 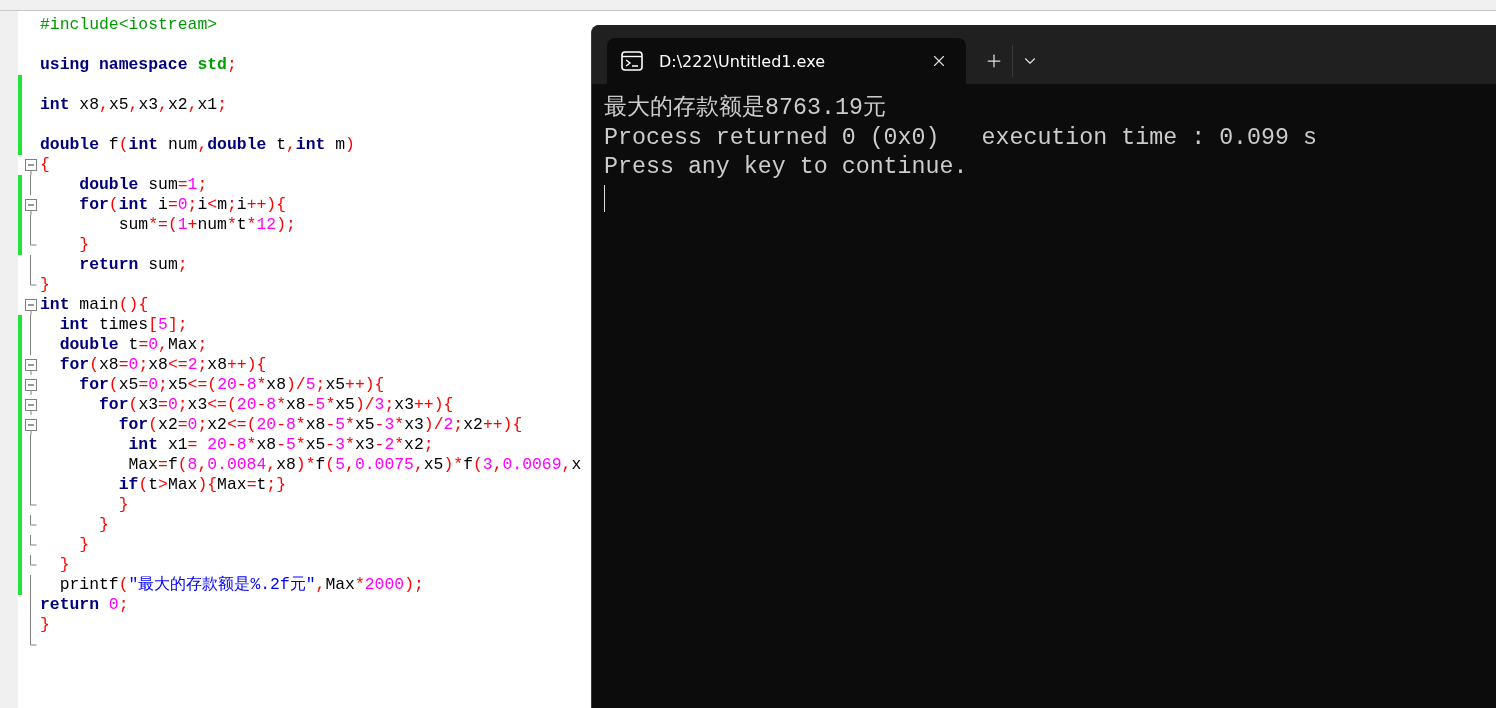 What do you see at coordinates (786, 167) in the screenshot?
I see `console-output-line: Press any key to continue.` at bounding box center [786, 167].